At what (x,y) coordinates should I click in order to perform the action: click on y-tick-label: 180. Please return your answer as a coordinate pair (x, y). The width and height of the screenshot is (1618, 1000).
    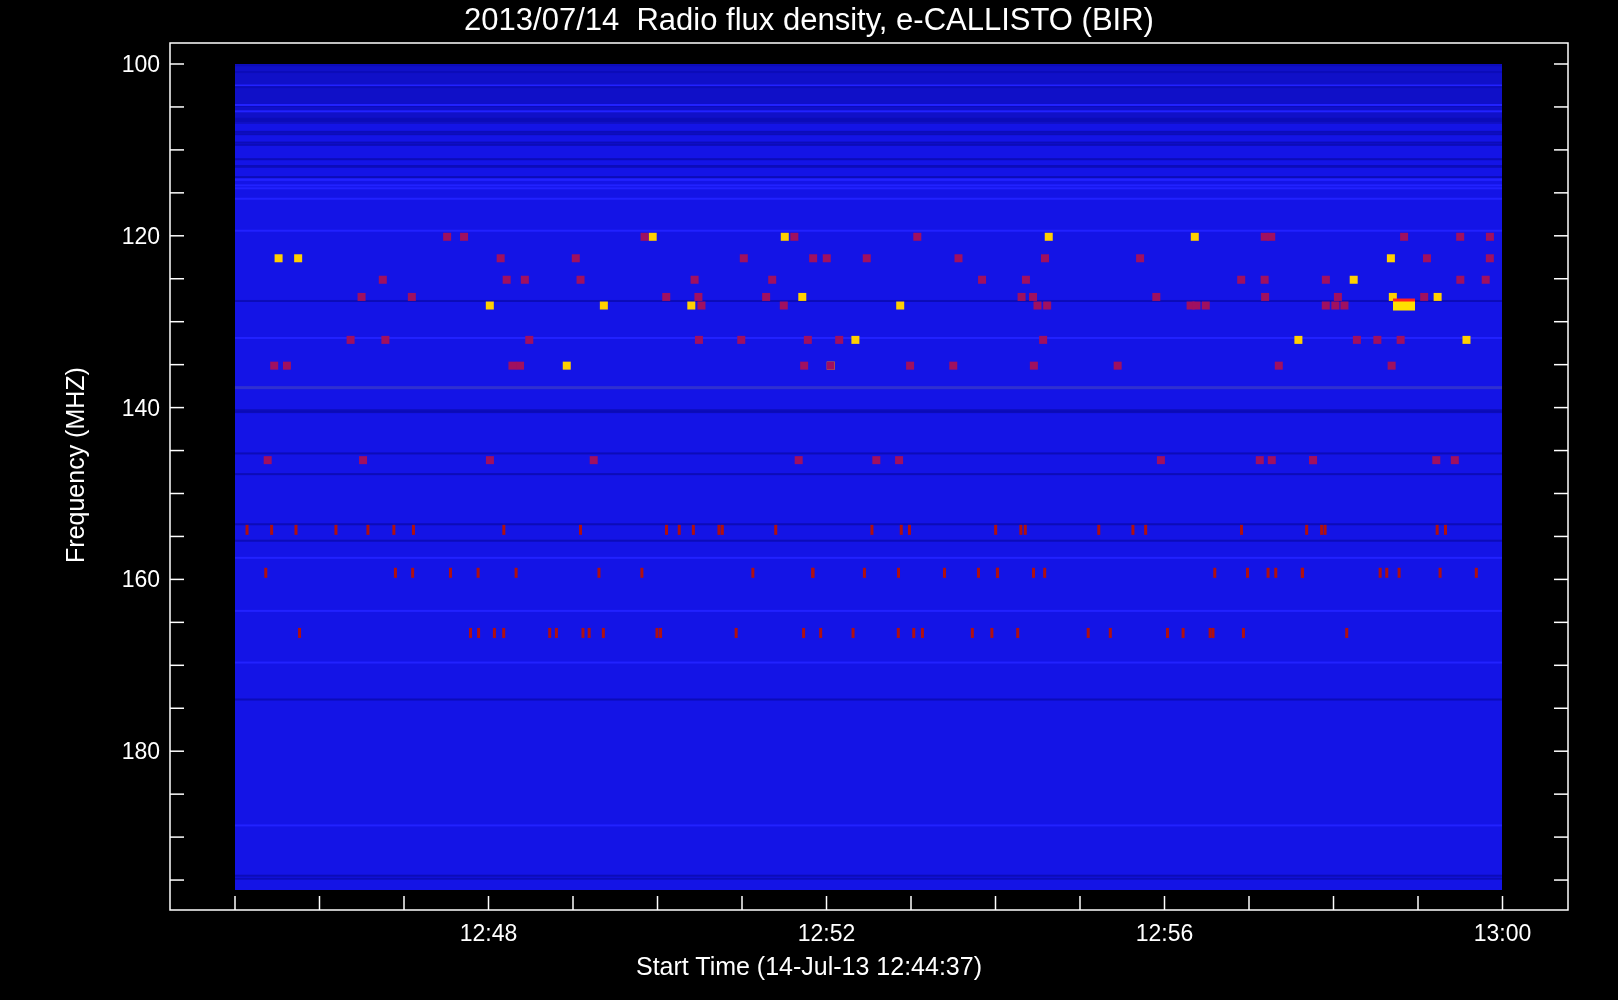
    Looking at the image, I should click on (140, 751).